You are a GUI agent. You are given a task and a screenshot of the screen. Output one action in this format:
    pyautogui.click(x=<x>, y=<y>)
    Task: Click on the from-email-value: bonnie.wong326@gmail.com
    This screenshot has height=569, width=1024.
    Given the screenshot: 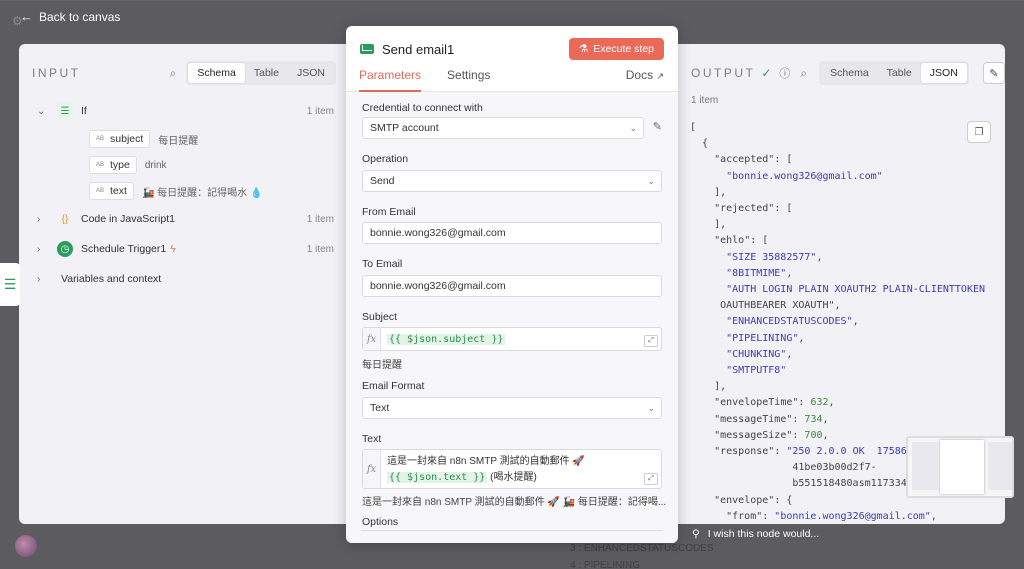 What is the action you would take?
    pyautogui.click(x=438, y=233)
    